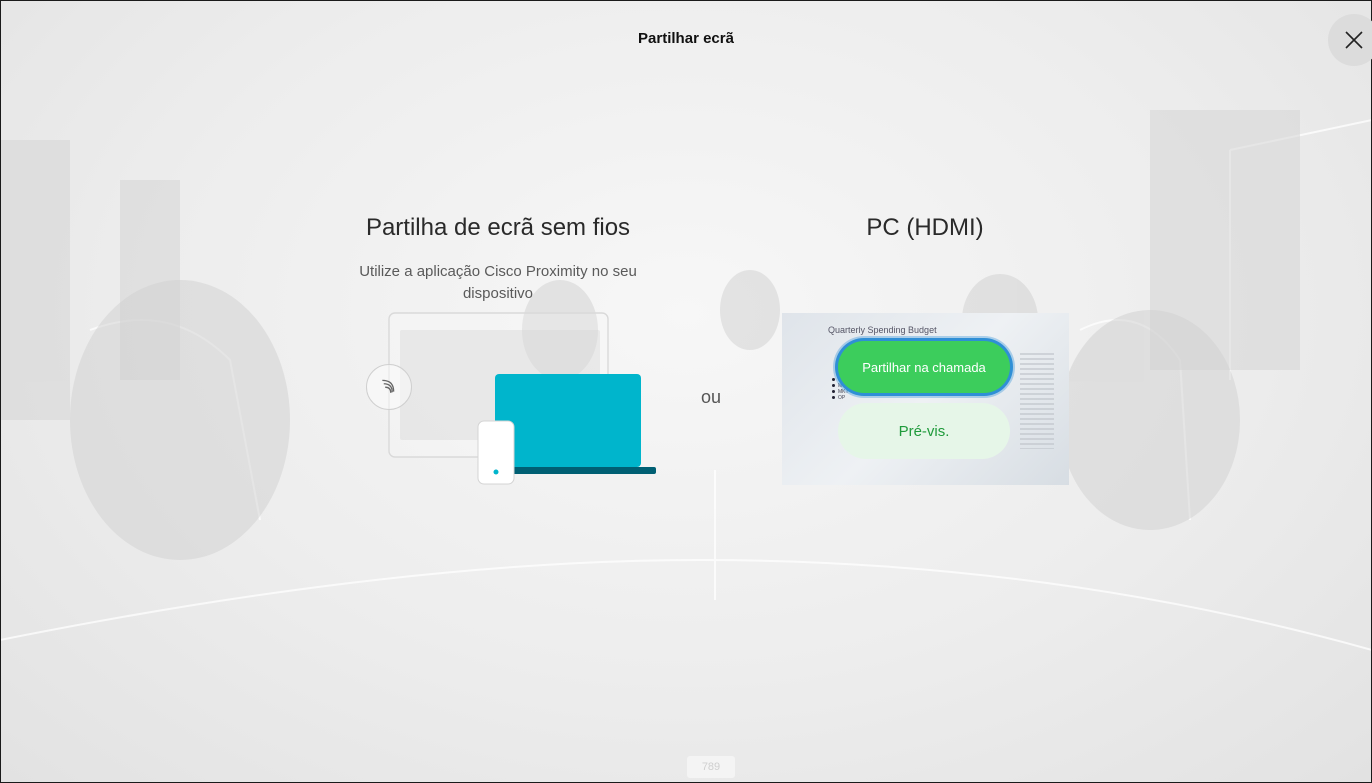 This screenshot has width=1372, height=783. I want to click on wireless-illustration, so click(512, 399).